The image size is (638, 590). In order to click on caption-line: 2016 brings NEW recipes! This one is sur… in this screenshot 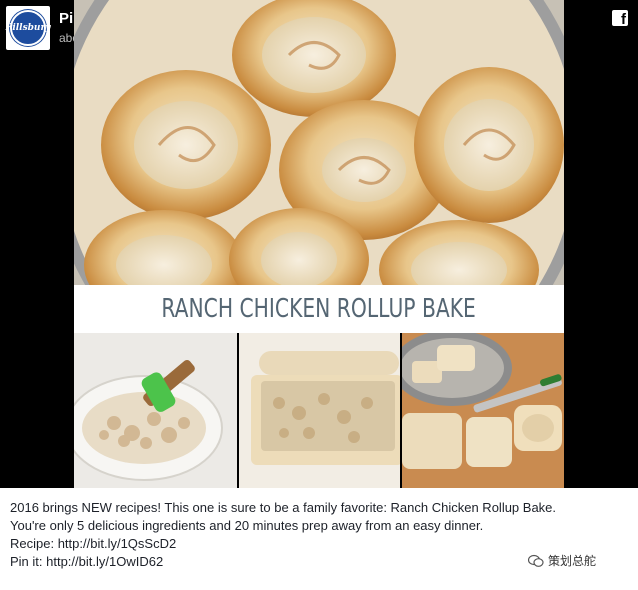, I will do `click(283, 507)`.